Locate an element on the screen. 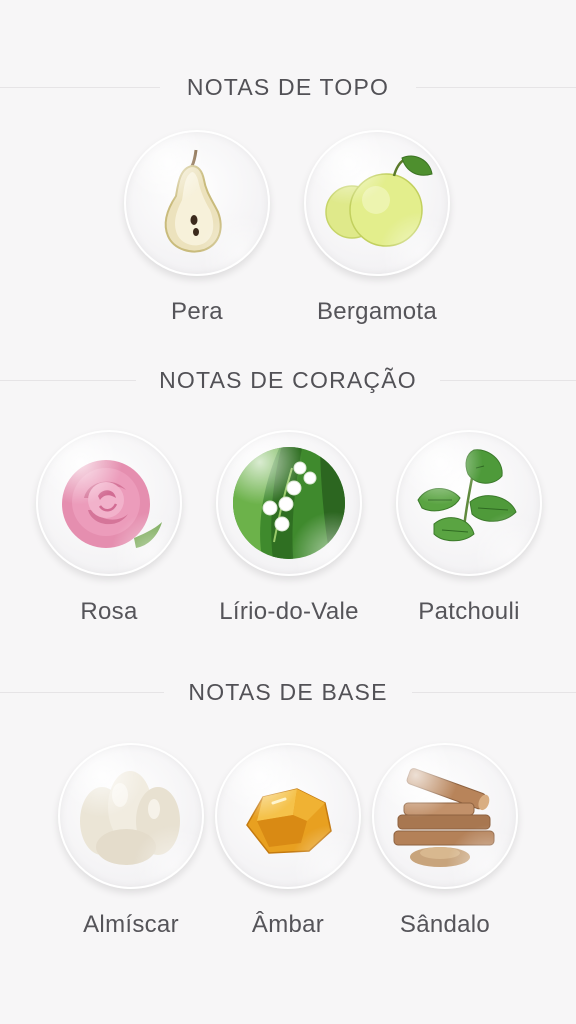 The height and width of the screenshot is (1024, 576). section-heading-row: NOTAS DE BASE is located at coordinates (288, 692).